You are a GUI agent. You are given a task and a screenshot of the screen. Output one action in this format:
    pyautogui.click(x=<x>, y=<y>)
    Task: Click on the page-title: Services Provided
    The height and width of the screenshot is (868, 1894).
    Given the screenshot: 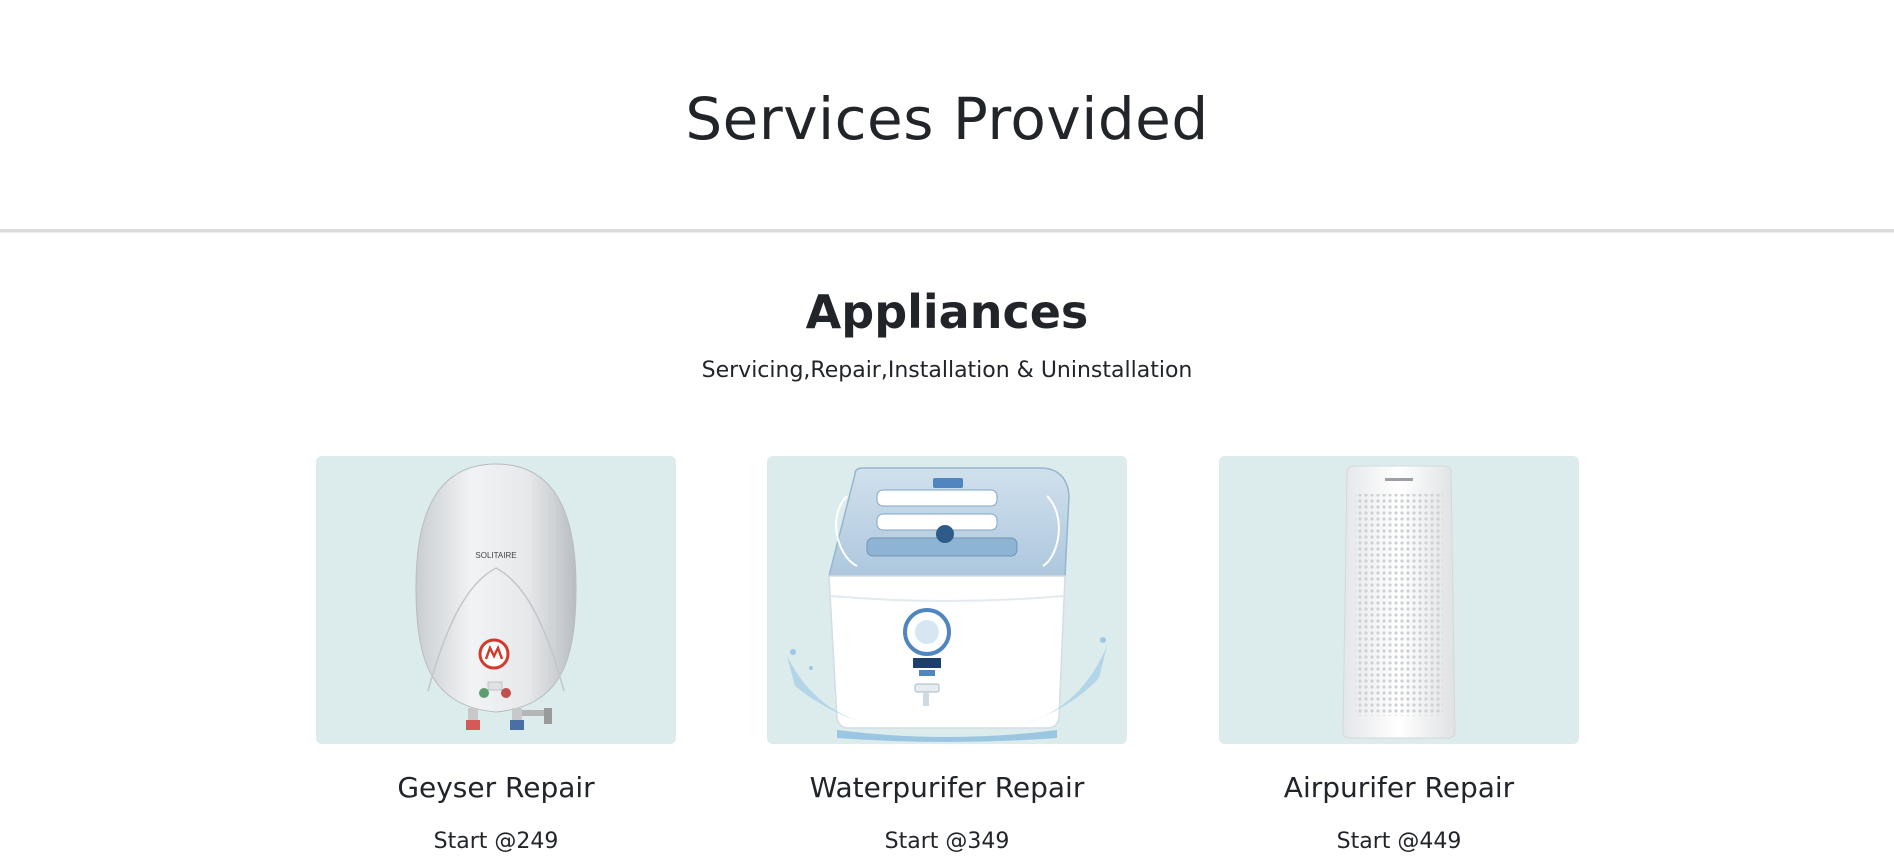 What is the action you would take?
    pyautogui.click(x=947, y=119)
    